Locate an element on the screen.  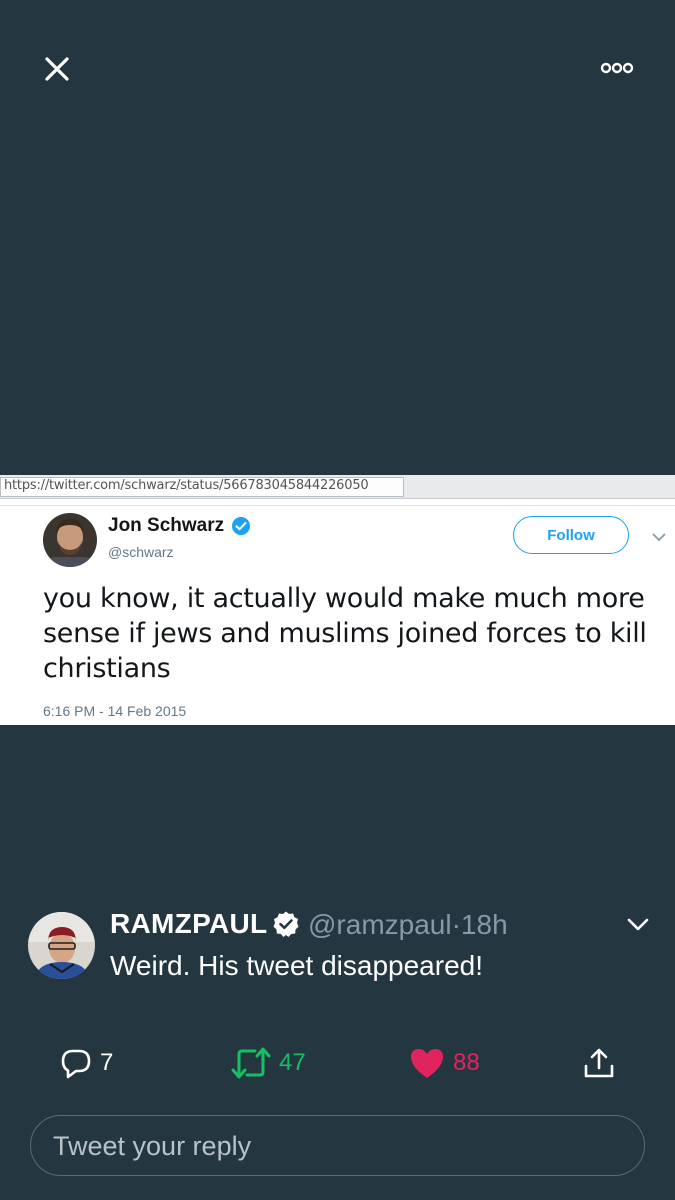
reply-input is located at coordinates (338, 1146).